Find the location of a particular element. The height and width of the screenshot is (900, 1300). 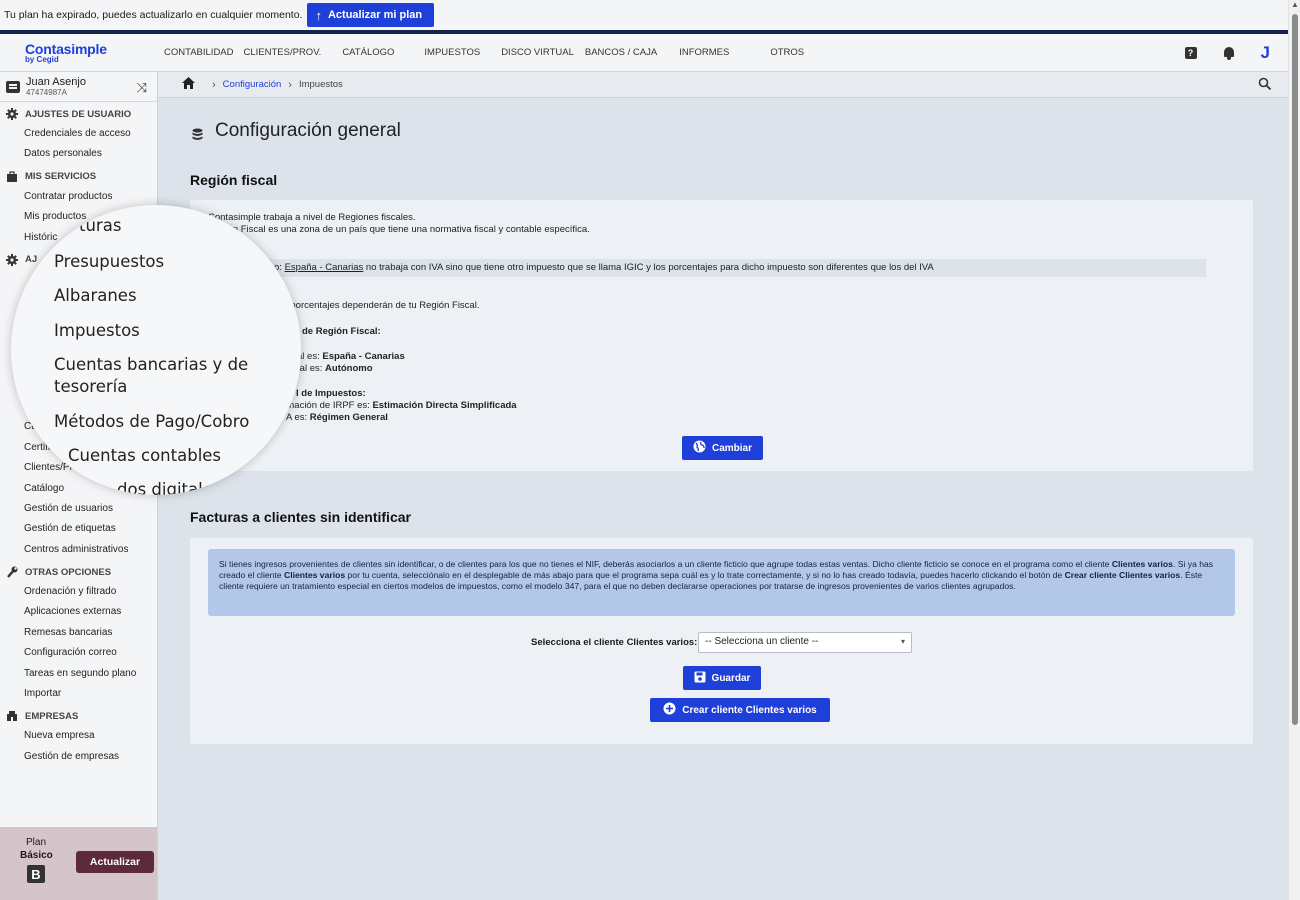

sidebar-item-centros: Centros administrativos is located at coordinates (78, 550).